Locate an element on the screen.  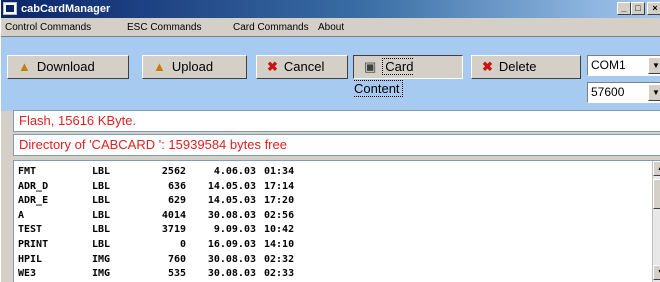
download-label: Download is located at coordinates (65, 66).